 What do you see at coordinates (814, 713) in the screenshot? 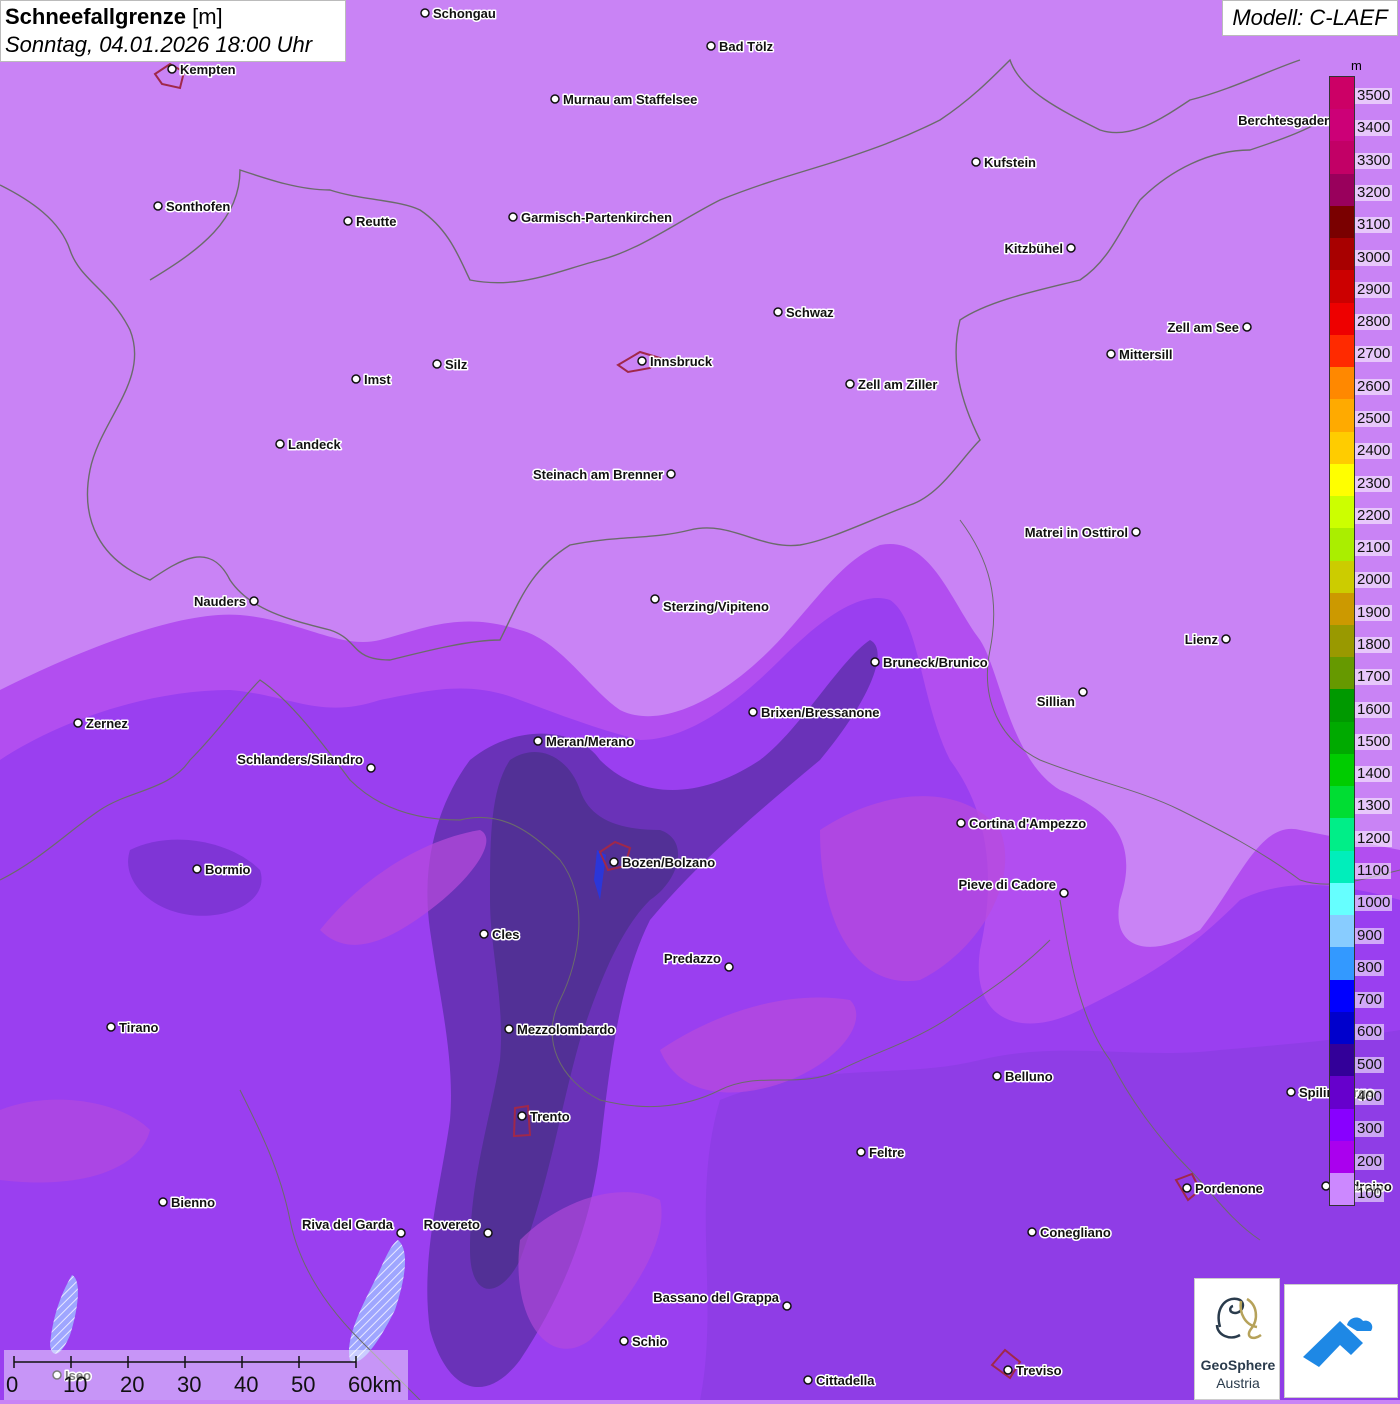
I see `city-marker: Brixen/Bressanone` at bounding box center [814, 713].